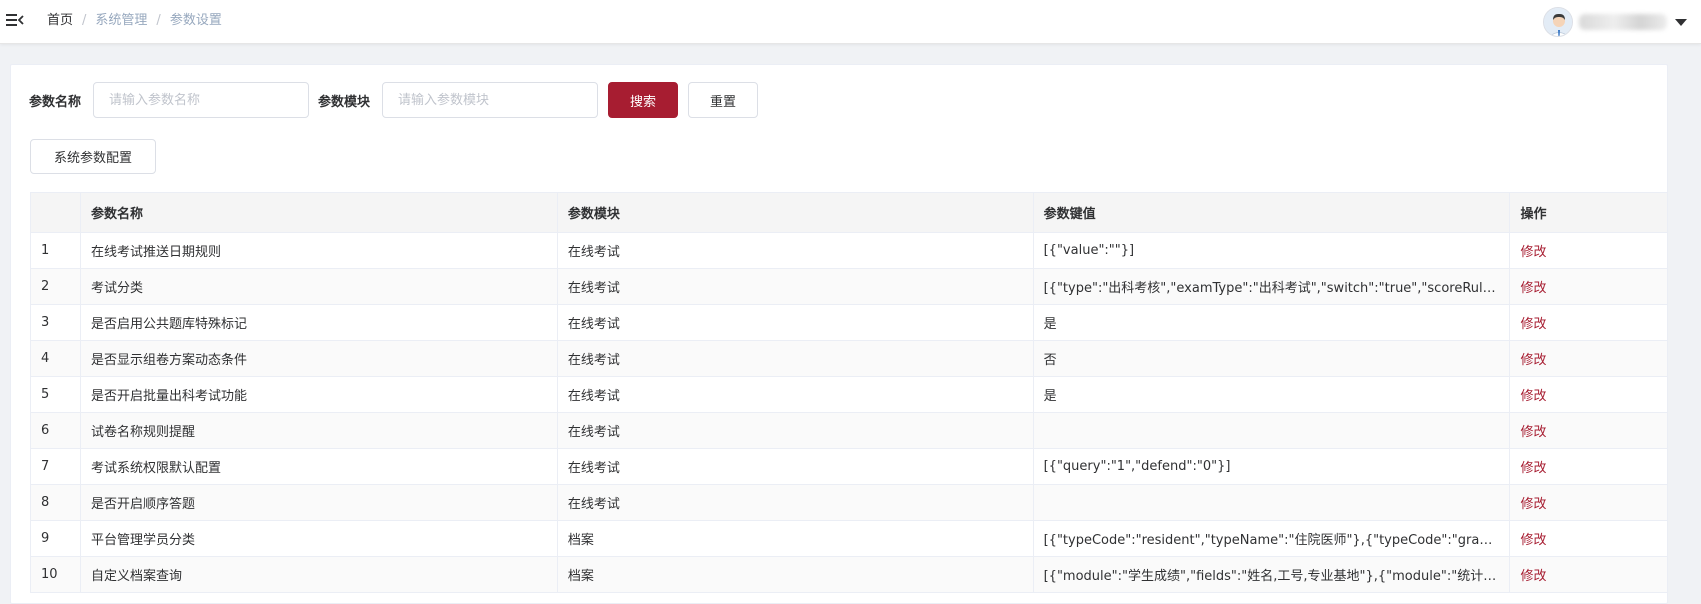 This screenshot has height=604, width=1701. I want to click on menu-toggle-icon, so click(15, 20).